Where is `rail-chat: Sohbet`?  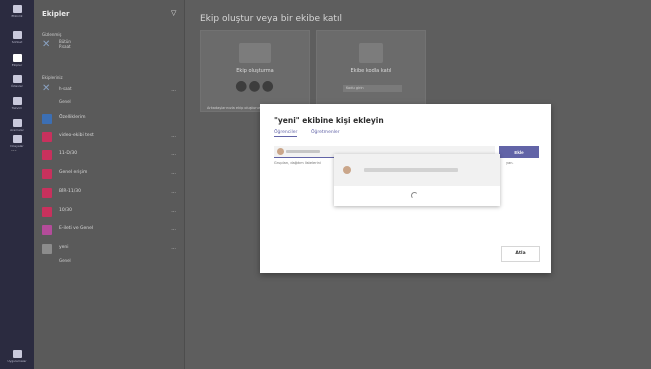 rail-chat: Sohbet is located at coordinates (17, 39).